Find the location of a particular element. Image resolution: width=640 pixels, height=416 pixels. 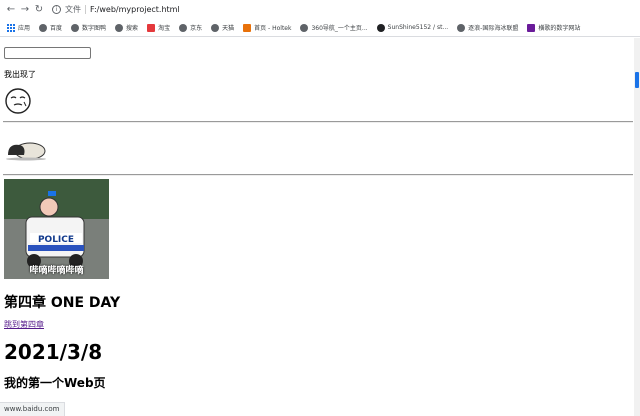

bookmark-label: 天猫 is located at coordinates (228, 28).